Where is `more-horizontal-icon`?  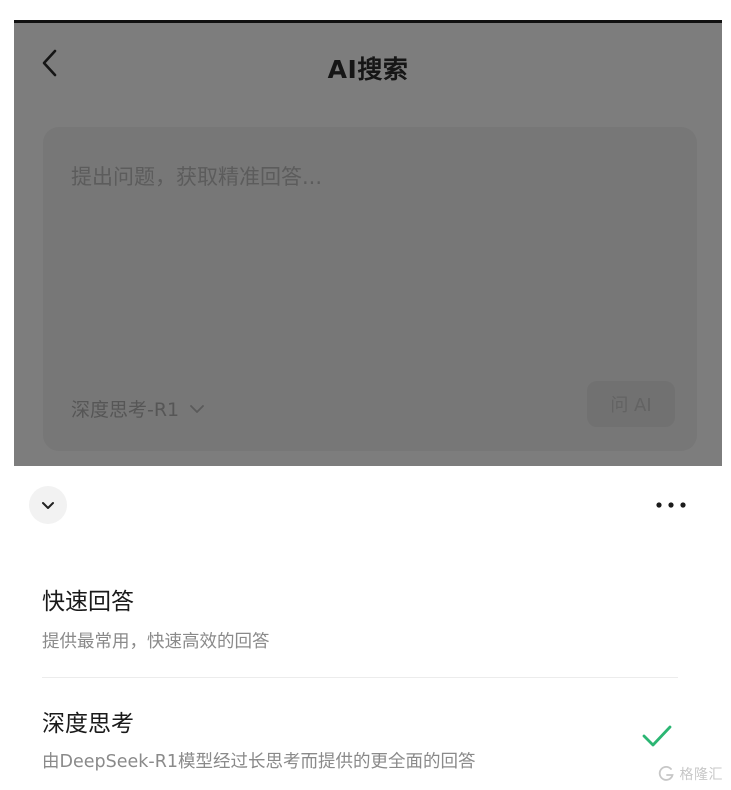 more-horizontal-icon is located at coordinates (671, 505).